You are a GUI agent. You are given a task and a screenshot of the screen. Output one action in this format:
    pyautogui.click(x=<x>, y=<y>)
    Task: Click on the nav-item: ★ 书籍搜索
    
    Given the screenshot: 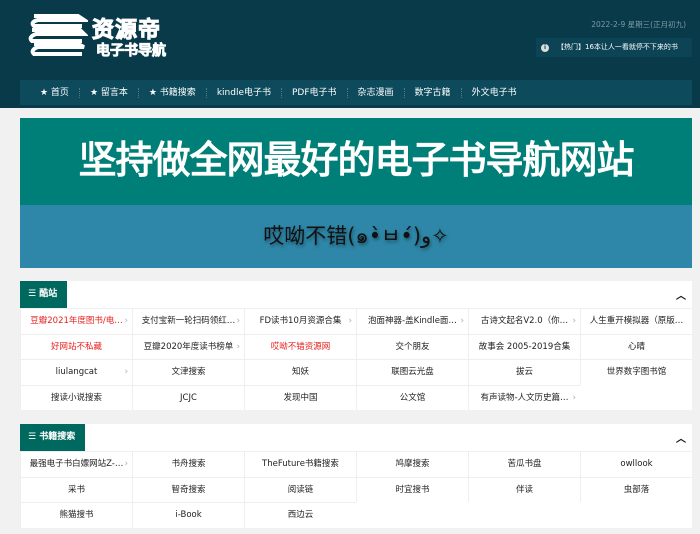 What is the action you would take?
    pyautogui.click(x=173, y=92)
    